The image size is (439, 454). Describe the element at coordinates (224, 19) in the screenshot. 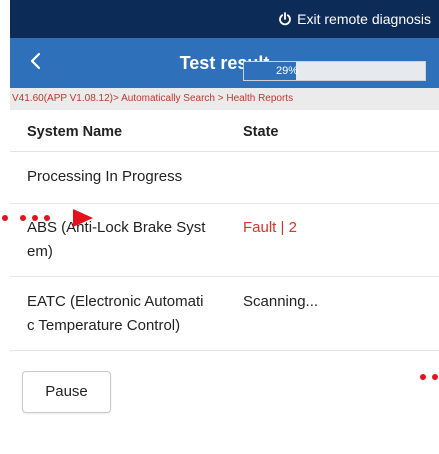

I see `remote-status-bar: Exit remote diagnosis` at that location.